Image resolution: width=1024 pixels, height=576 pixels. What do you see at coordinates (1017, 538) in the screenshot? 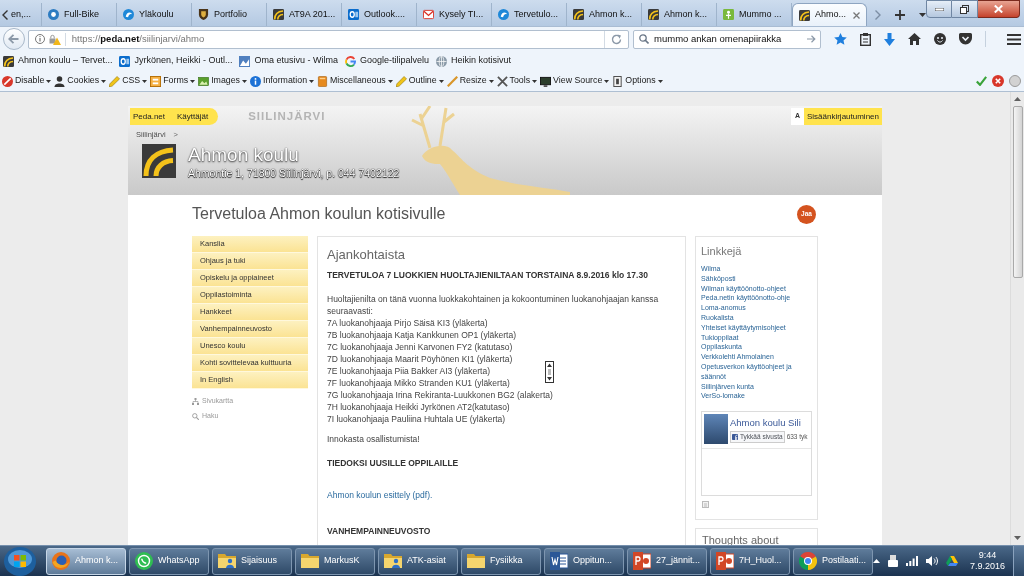
I see `scroll-down-icon` at bounding box center [1017, 538].